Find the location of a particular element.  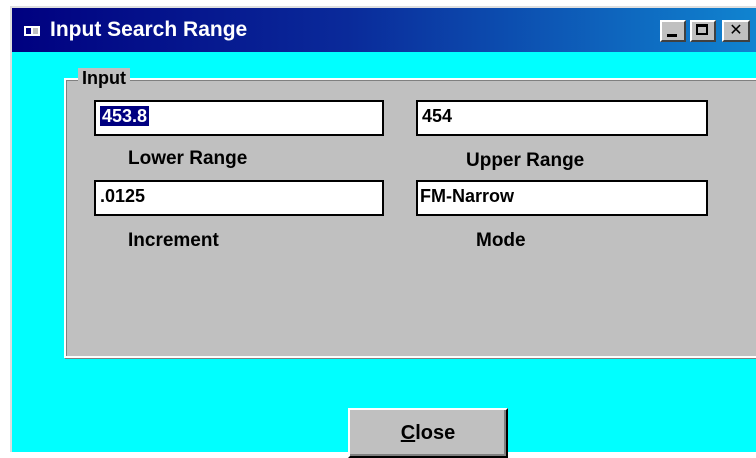

lower-range-value: 453.8 is located at coordinates (125, 116).